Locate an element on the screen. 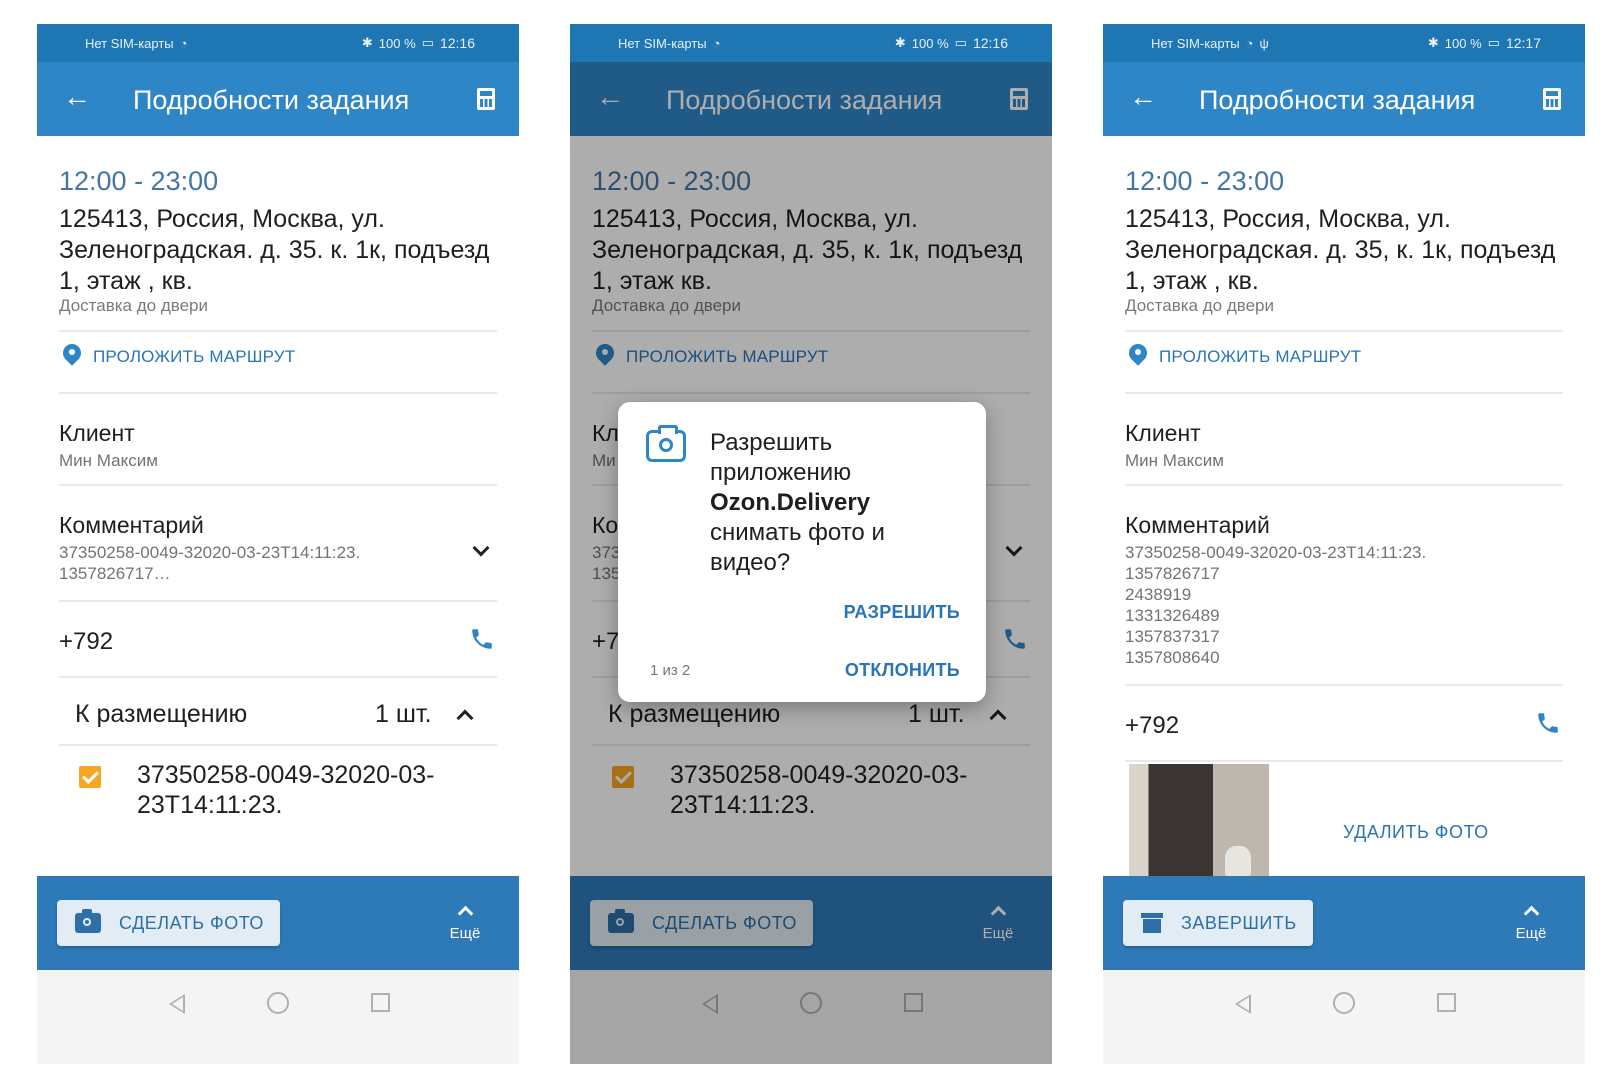 The height and width of the screenshot is (1071, 1622). dialog-pager: 1 из 2 is located at coordinates (670, 670).